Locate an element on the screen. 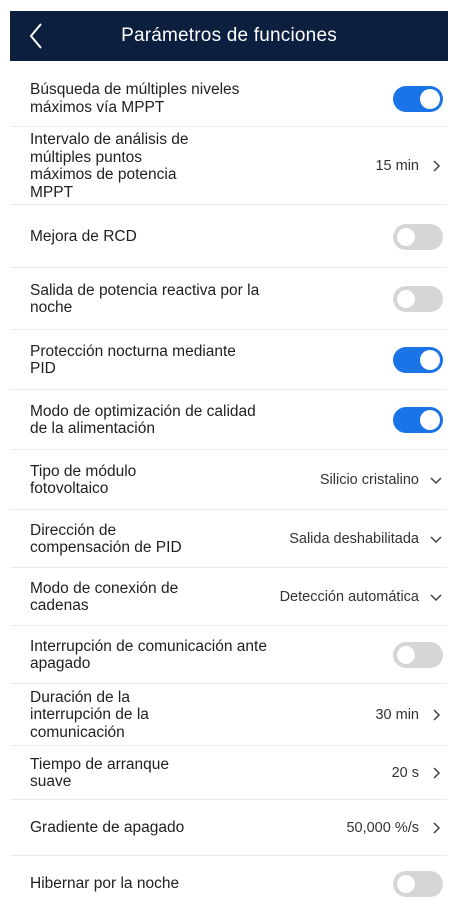  setting-select: Silicio cristalino is located at coordinates (381, 480).